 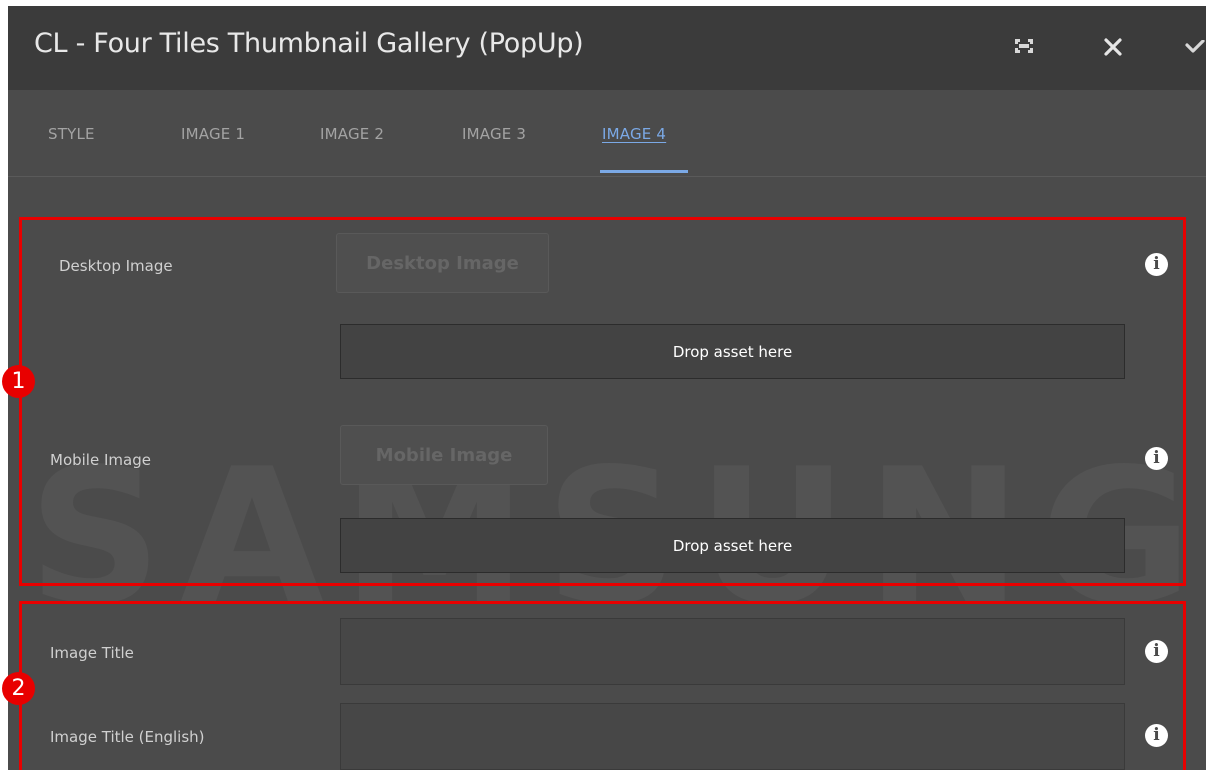 What do you see at coordinates (352, 134) in the screenshot?
I see `tab-image-2: IMAGE 2` at bounding box center [352, 134].